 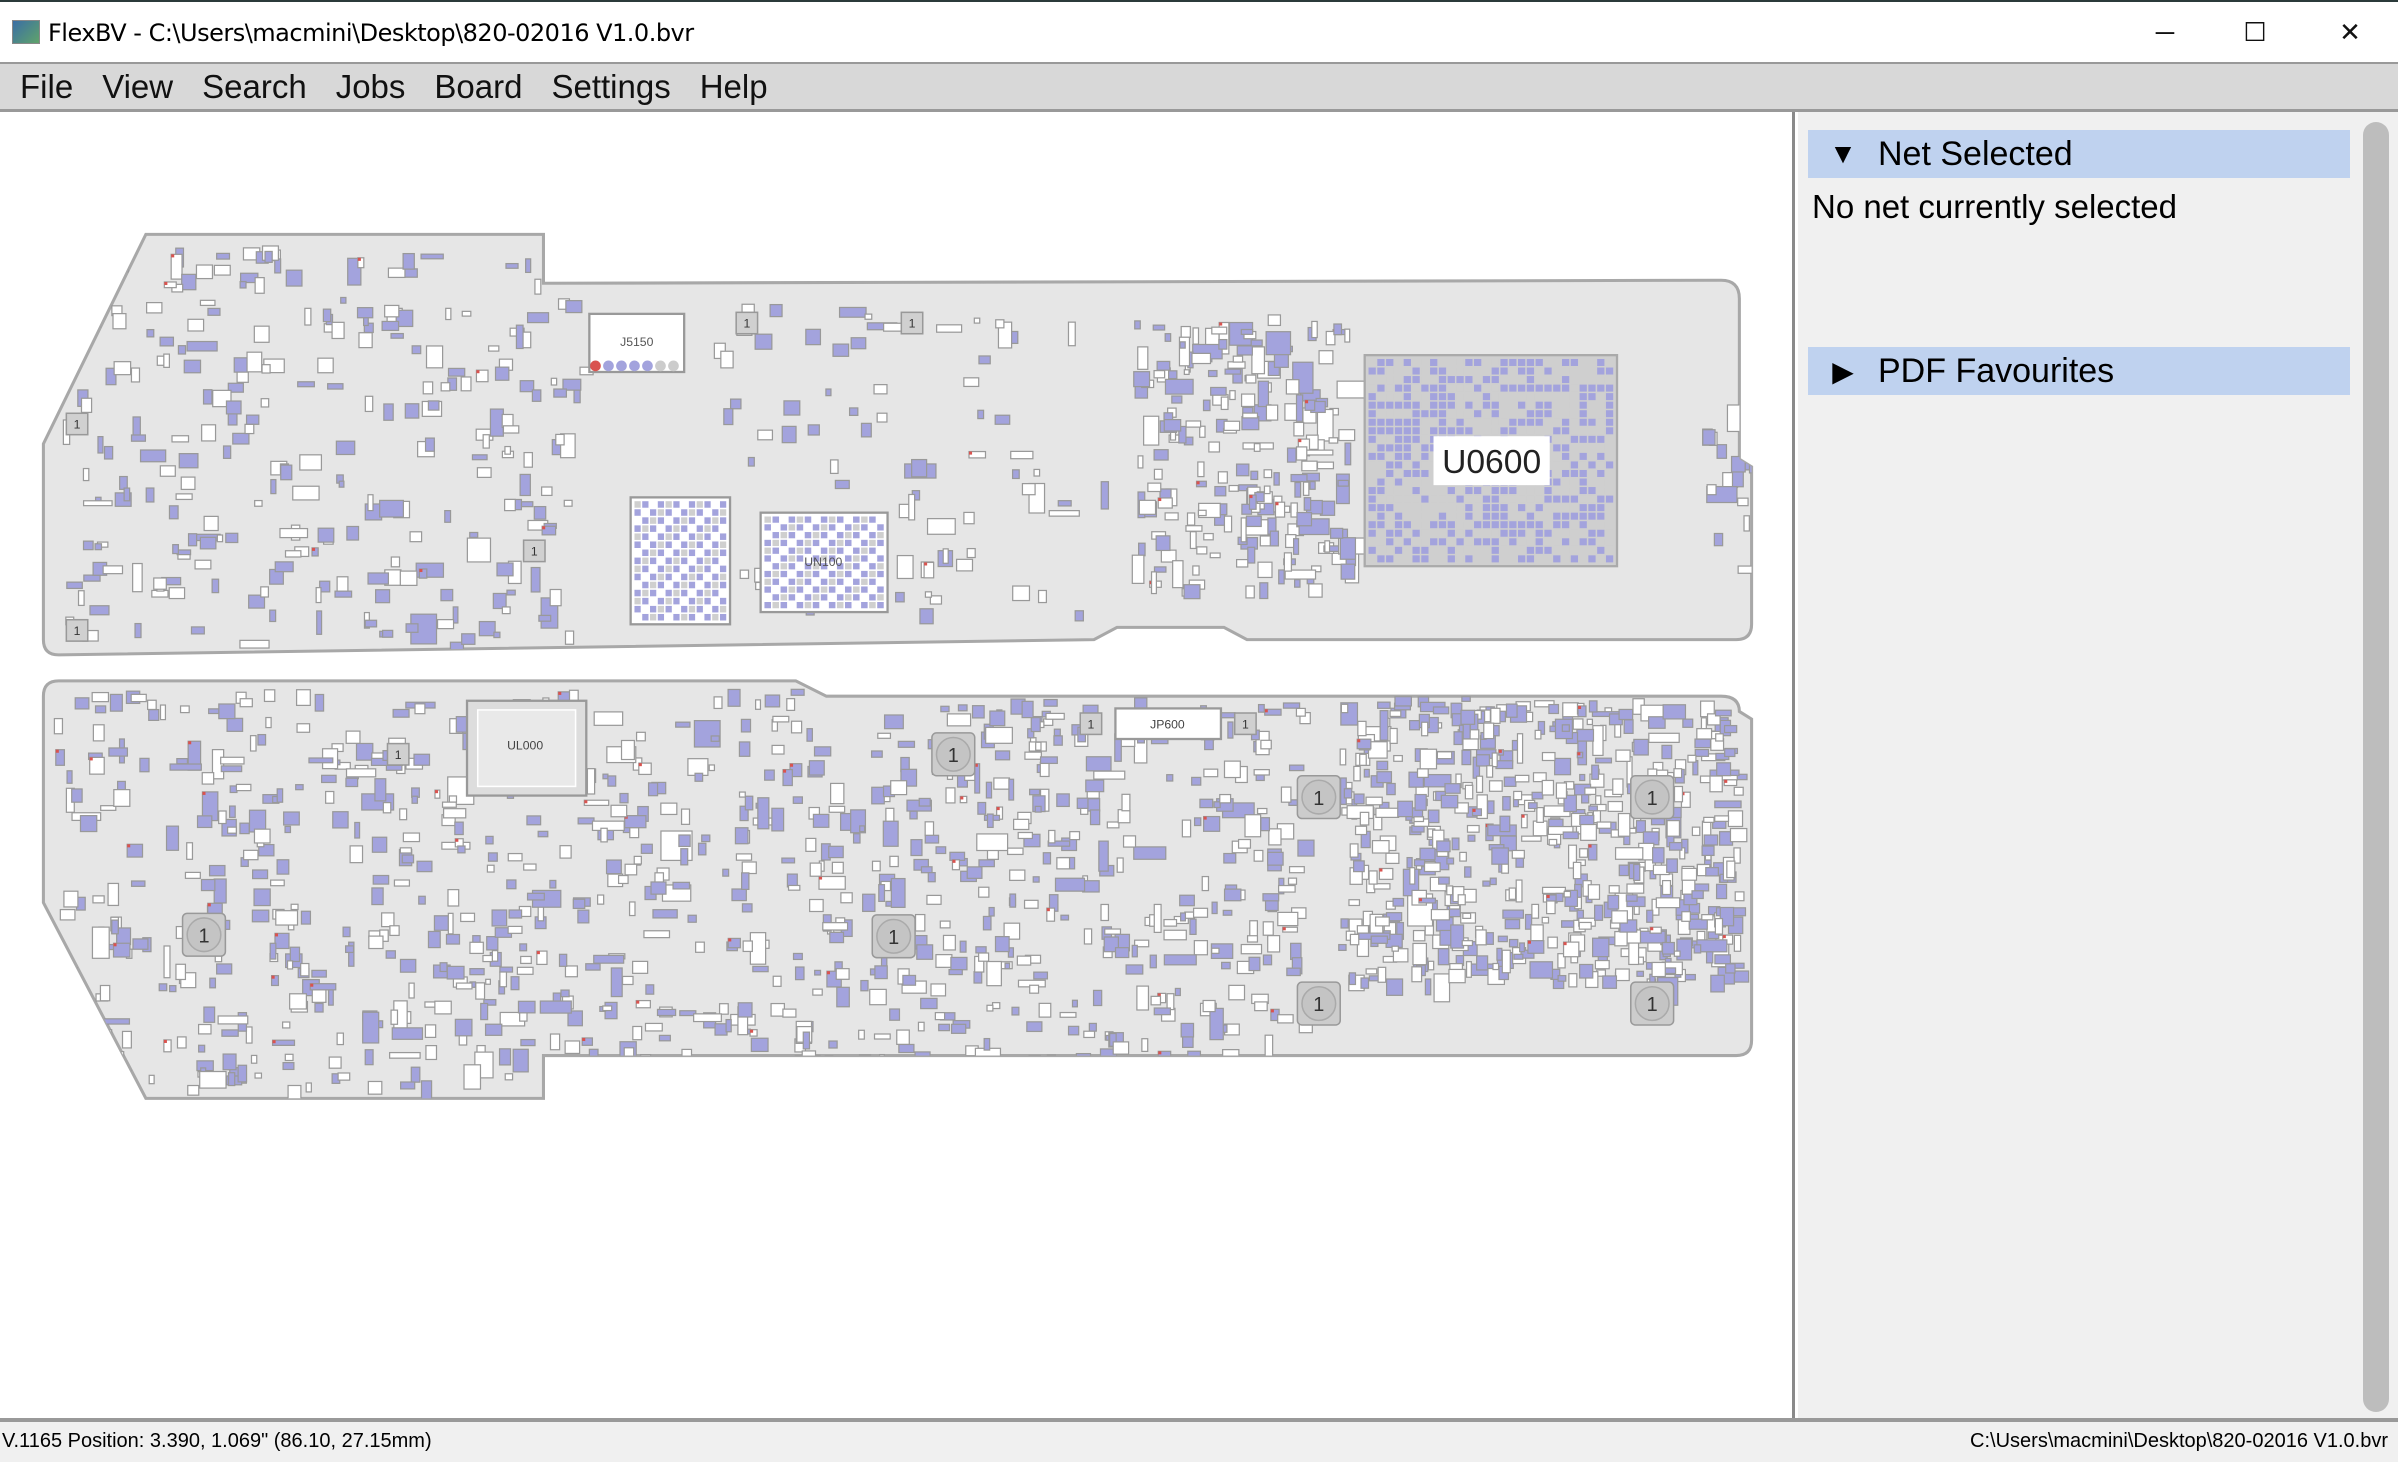 I want to click on maximize-button: ☐, so click(x=2255, y=32).